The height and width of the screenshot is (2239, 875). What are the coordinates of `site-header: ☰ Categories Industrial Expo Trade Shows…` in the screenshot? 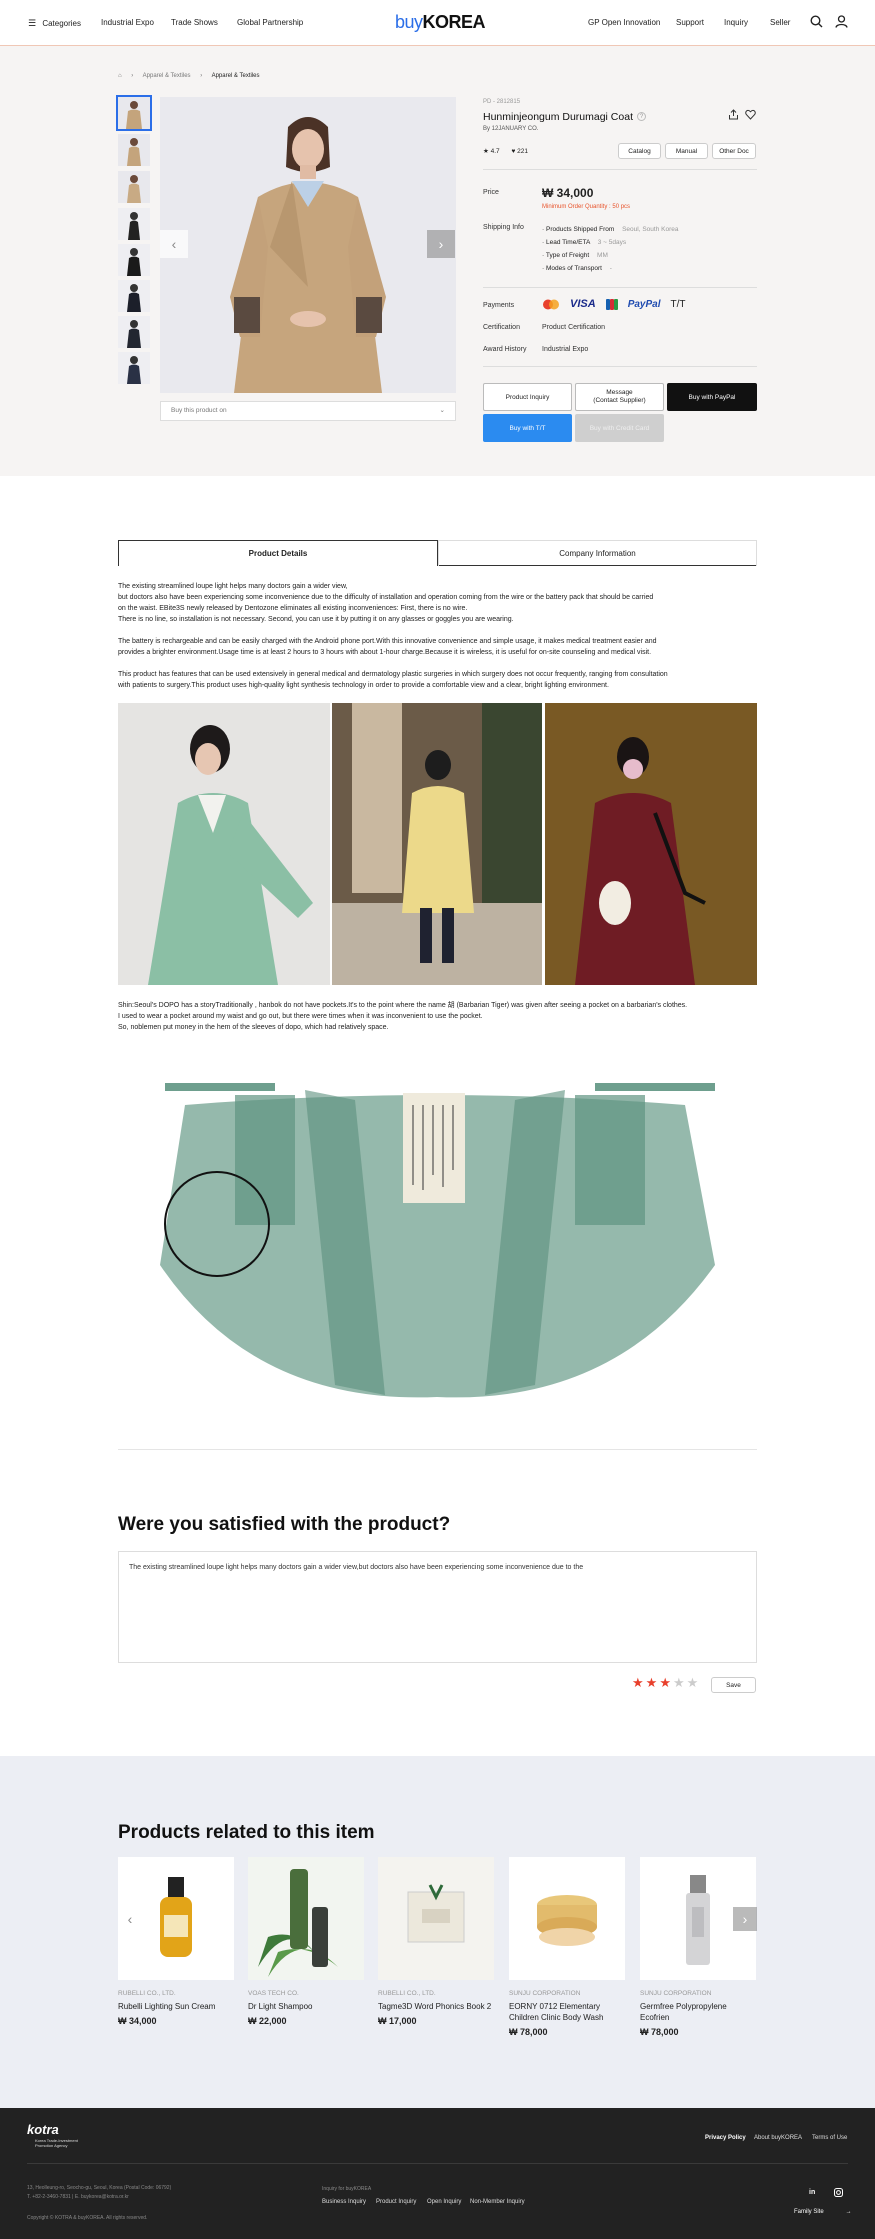 It's located at (437, 23).